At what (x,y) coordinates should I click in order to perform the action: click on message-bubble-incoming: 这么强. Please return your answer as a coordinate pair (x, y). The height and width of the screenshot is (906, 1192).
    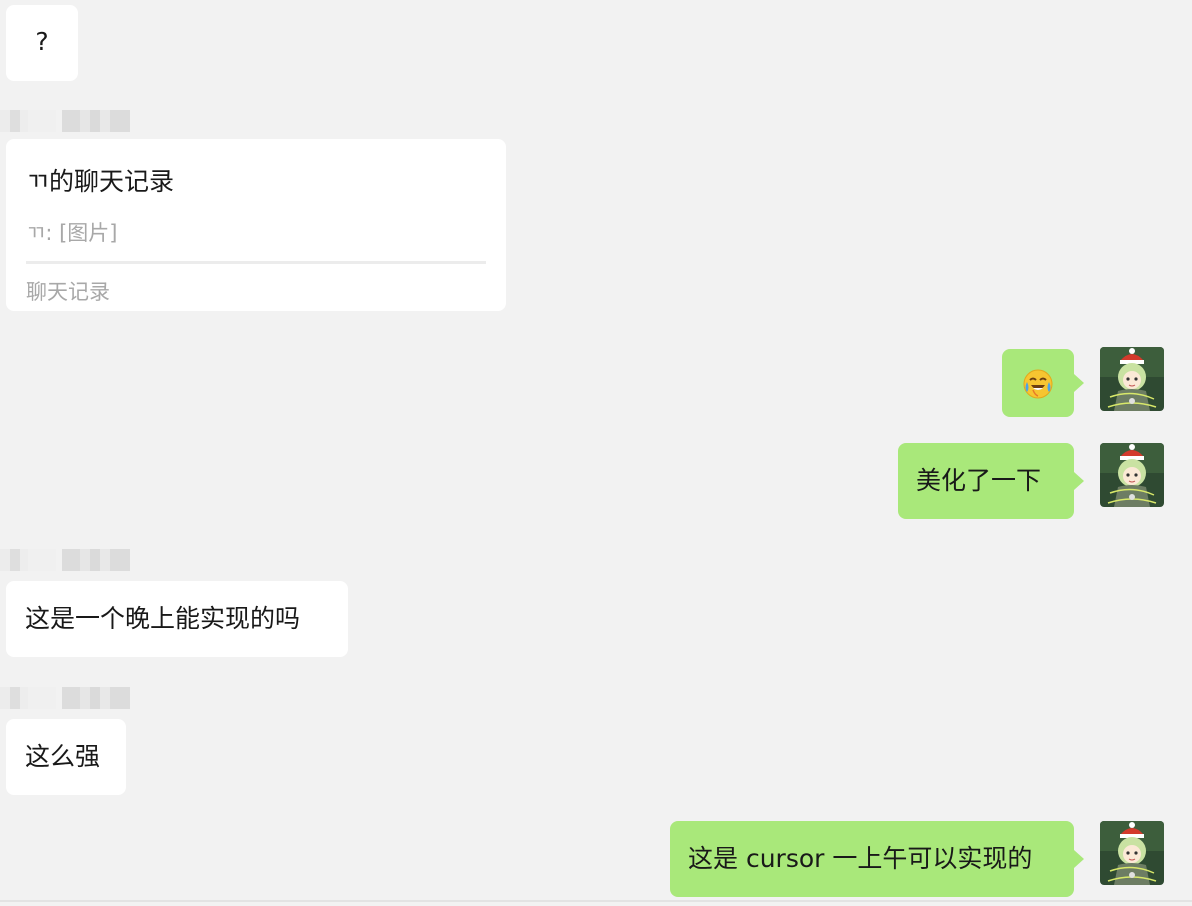
    Looking at the image, I should click on (66, 757).